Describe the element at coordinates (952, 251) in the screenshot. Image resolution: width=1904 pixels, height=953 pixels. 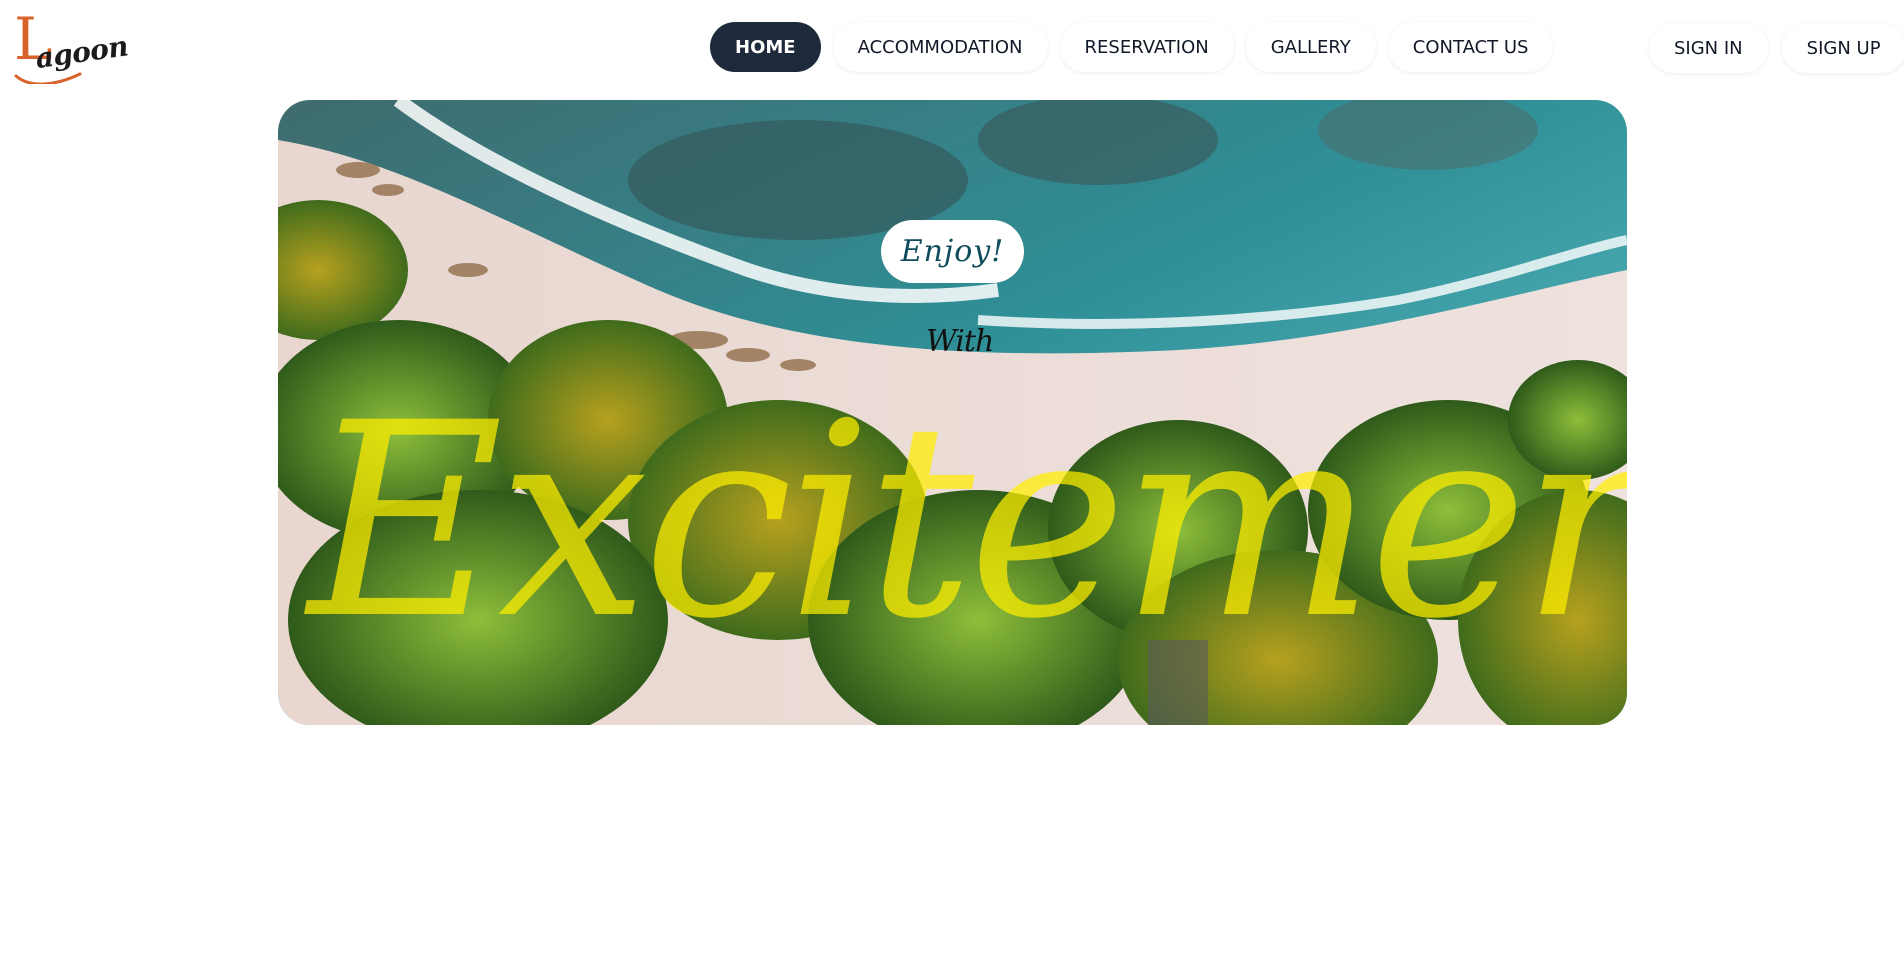
I see `enjoy-badge: Enjoy!` at that location.